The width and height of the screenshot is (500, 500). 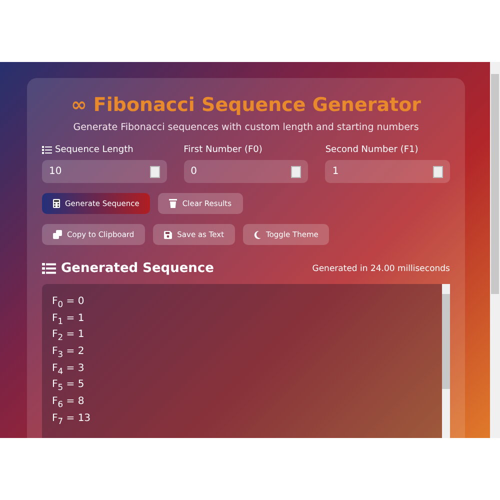 What do you see at coordinates (173, 203) in the screenshot?
I see `trash-icon` at bounding box center [173, 203].